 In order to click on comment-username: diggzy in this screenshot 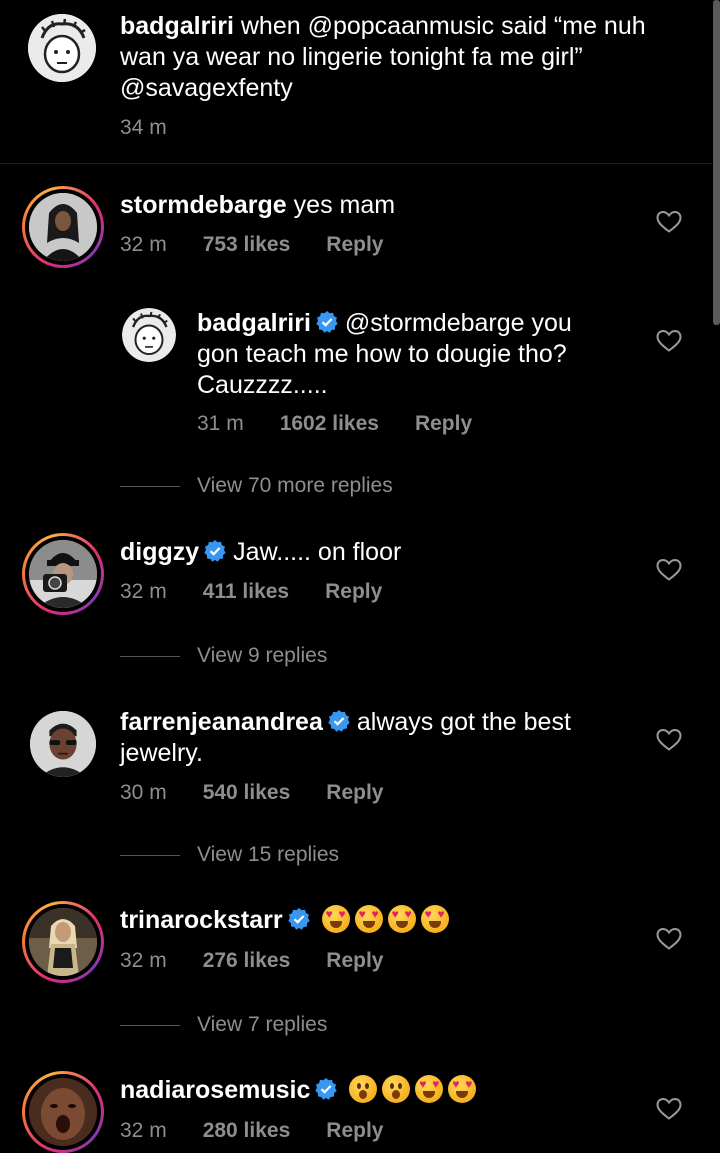, I will do `click(159, 552)`.